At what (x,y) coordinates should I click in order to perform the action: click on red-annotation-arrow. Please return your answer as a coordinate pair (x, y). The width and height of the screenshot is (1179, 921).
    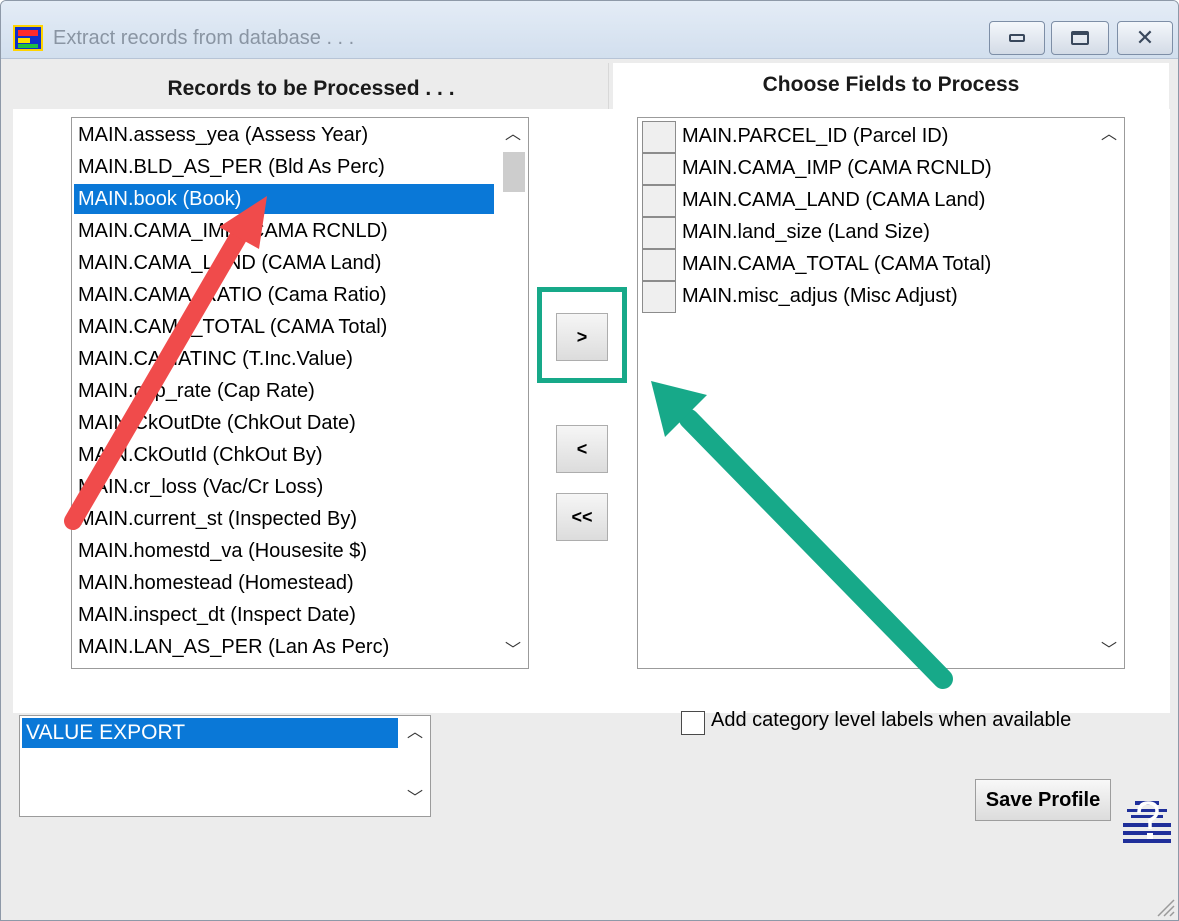
    Looking at the image, I should click on (165, 363).